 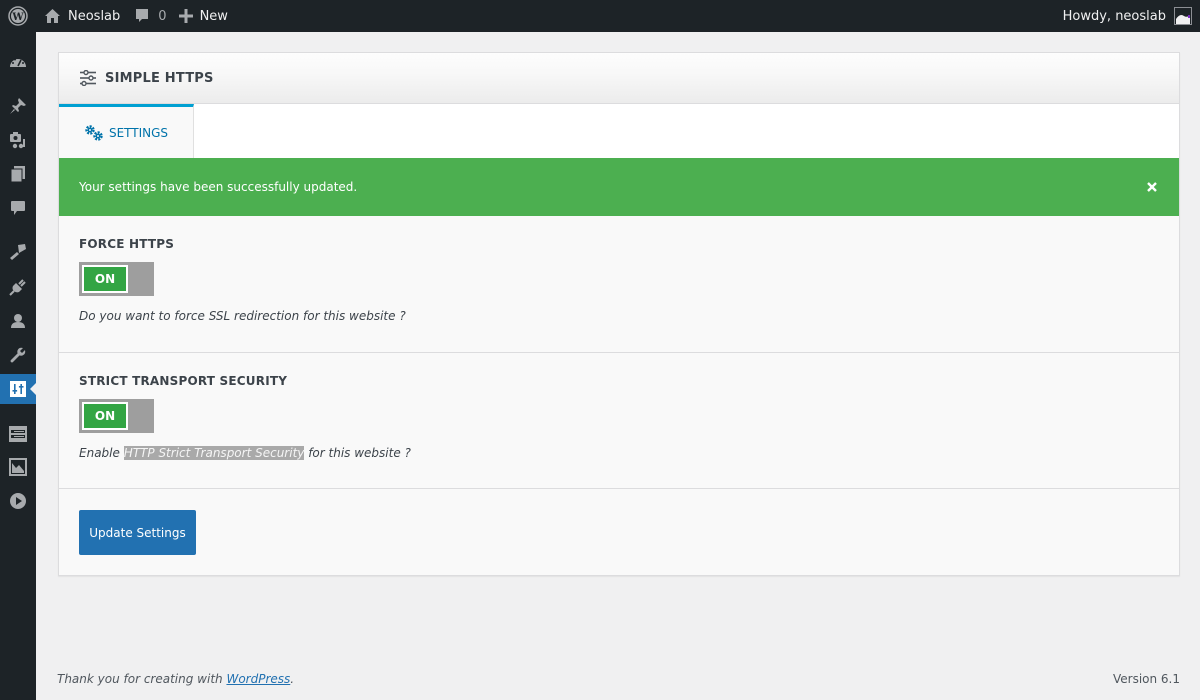 What do you see at coordinates (138, 132) in the screenshot?
I see `tab-settings-label: SETTINGS` at bounding box center [138, 132].